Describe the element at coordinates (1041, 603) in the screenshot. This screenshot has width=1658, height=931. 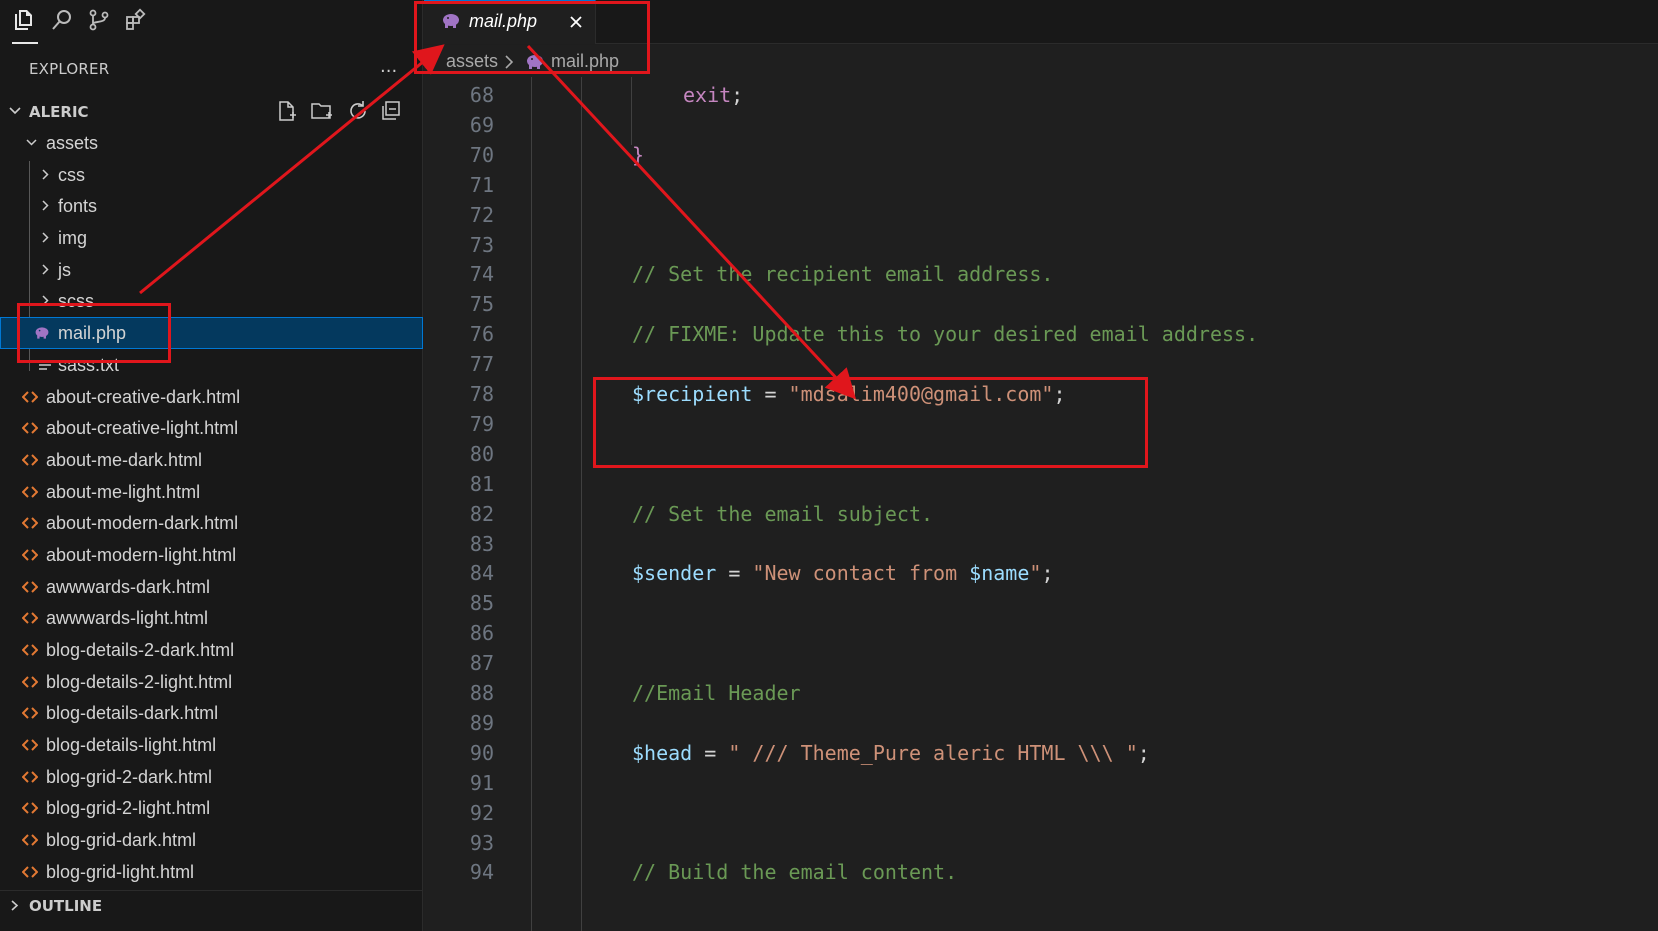
I see `code-line: 85` at that location.